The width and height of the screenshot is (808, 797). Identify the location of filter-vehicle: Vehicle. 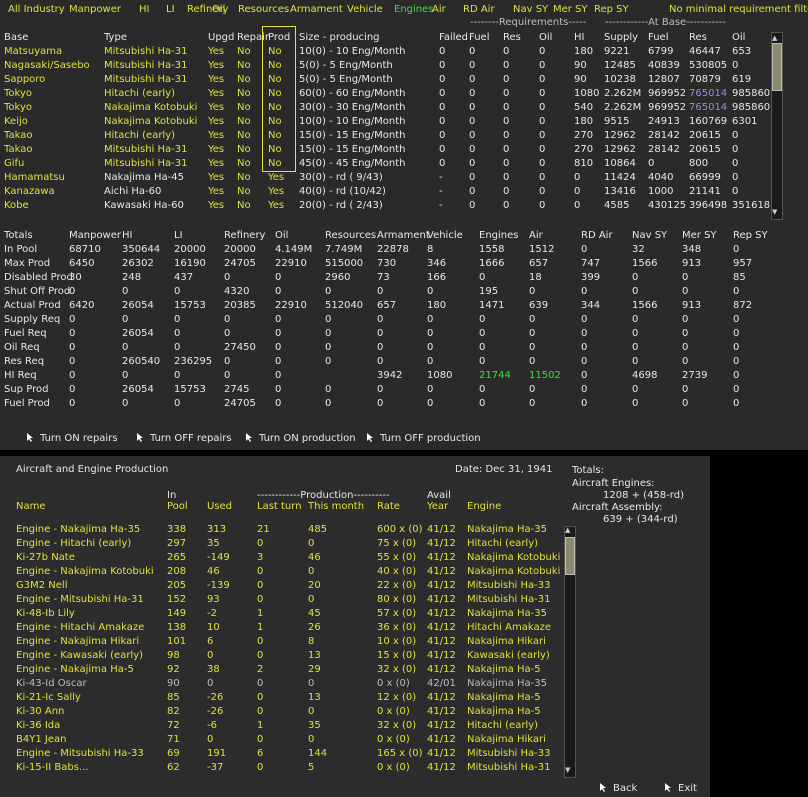
(365, 9).